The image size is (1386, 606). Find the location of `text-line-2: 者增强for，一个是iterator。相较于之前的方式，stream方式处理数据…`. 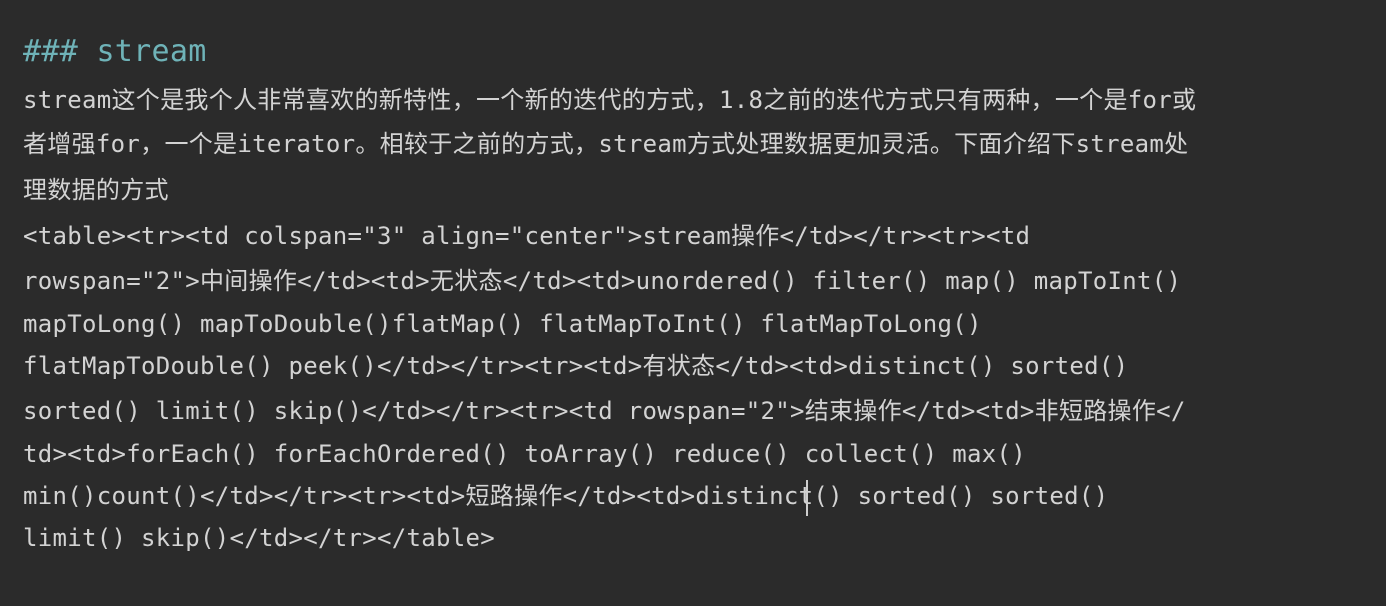

text-line-2: 者增强for，一个是iterator。相较于之前的方式，stream方式处理数据… is located at coordinates (606, 144).